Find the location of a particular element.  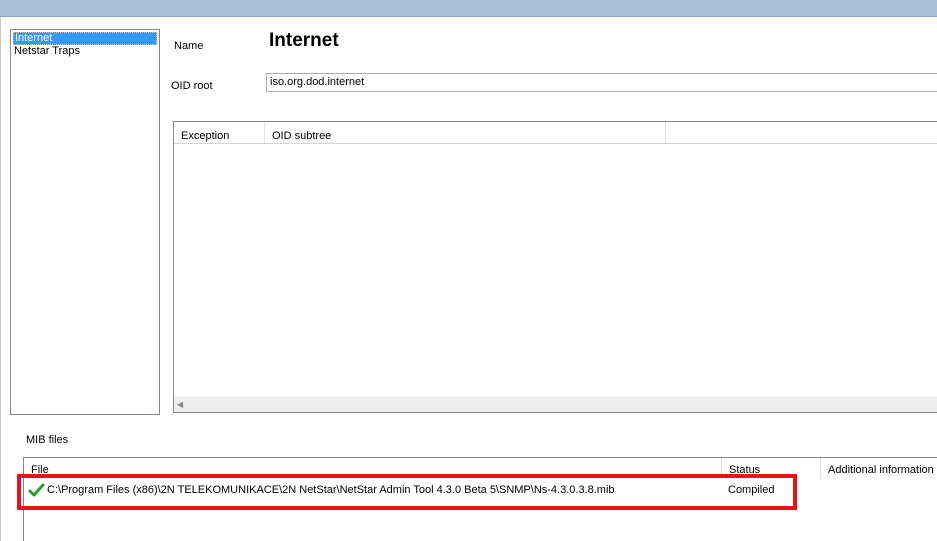

scroll-left-arrow-icon: ◀ is located at coordinates (180, 405).